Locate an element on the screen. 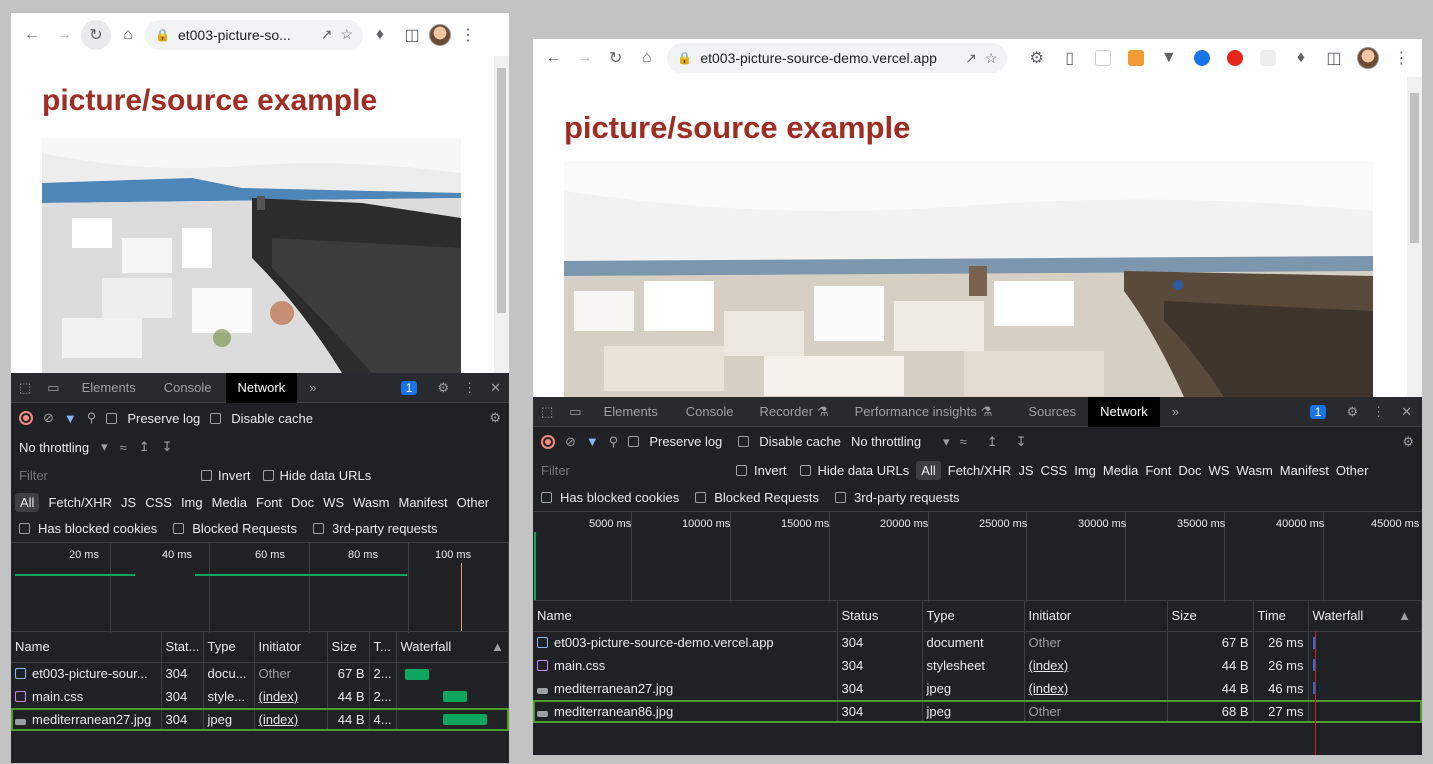 This screenshot has height=764, width=1433. disable-cache-checkbox is located at coordinates (744, 441).